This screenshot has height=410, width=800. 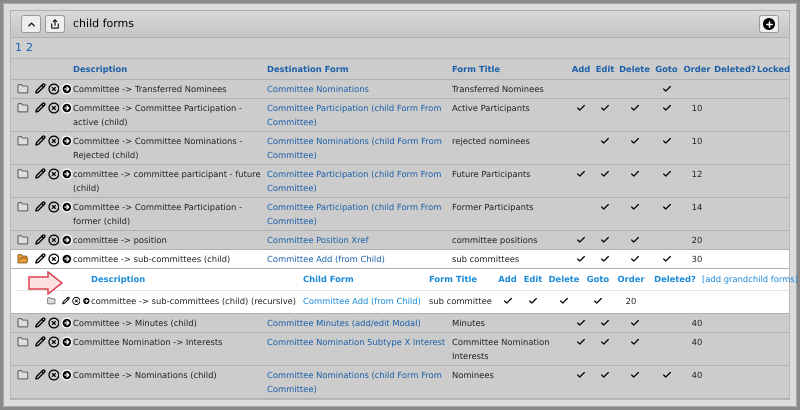 What do you see at coordinates (581, 69) in the screenshot?
I see `column-header: Add` at bounding box center [581, 69].